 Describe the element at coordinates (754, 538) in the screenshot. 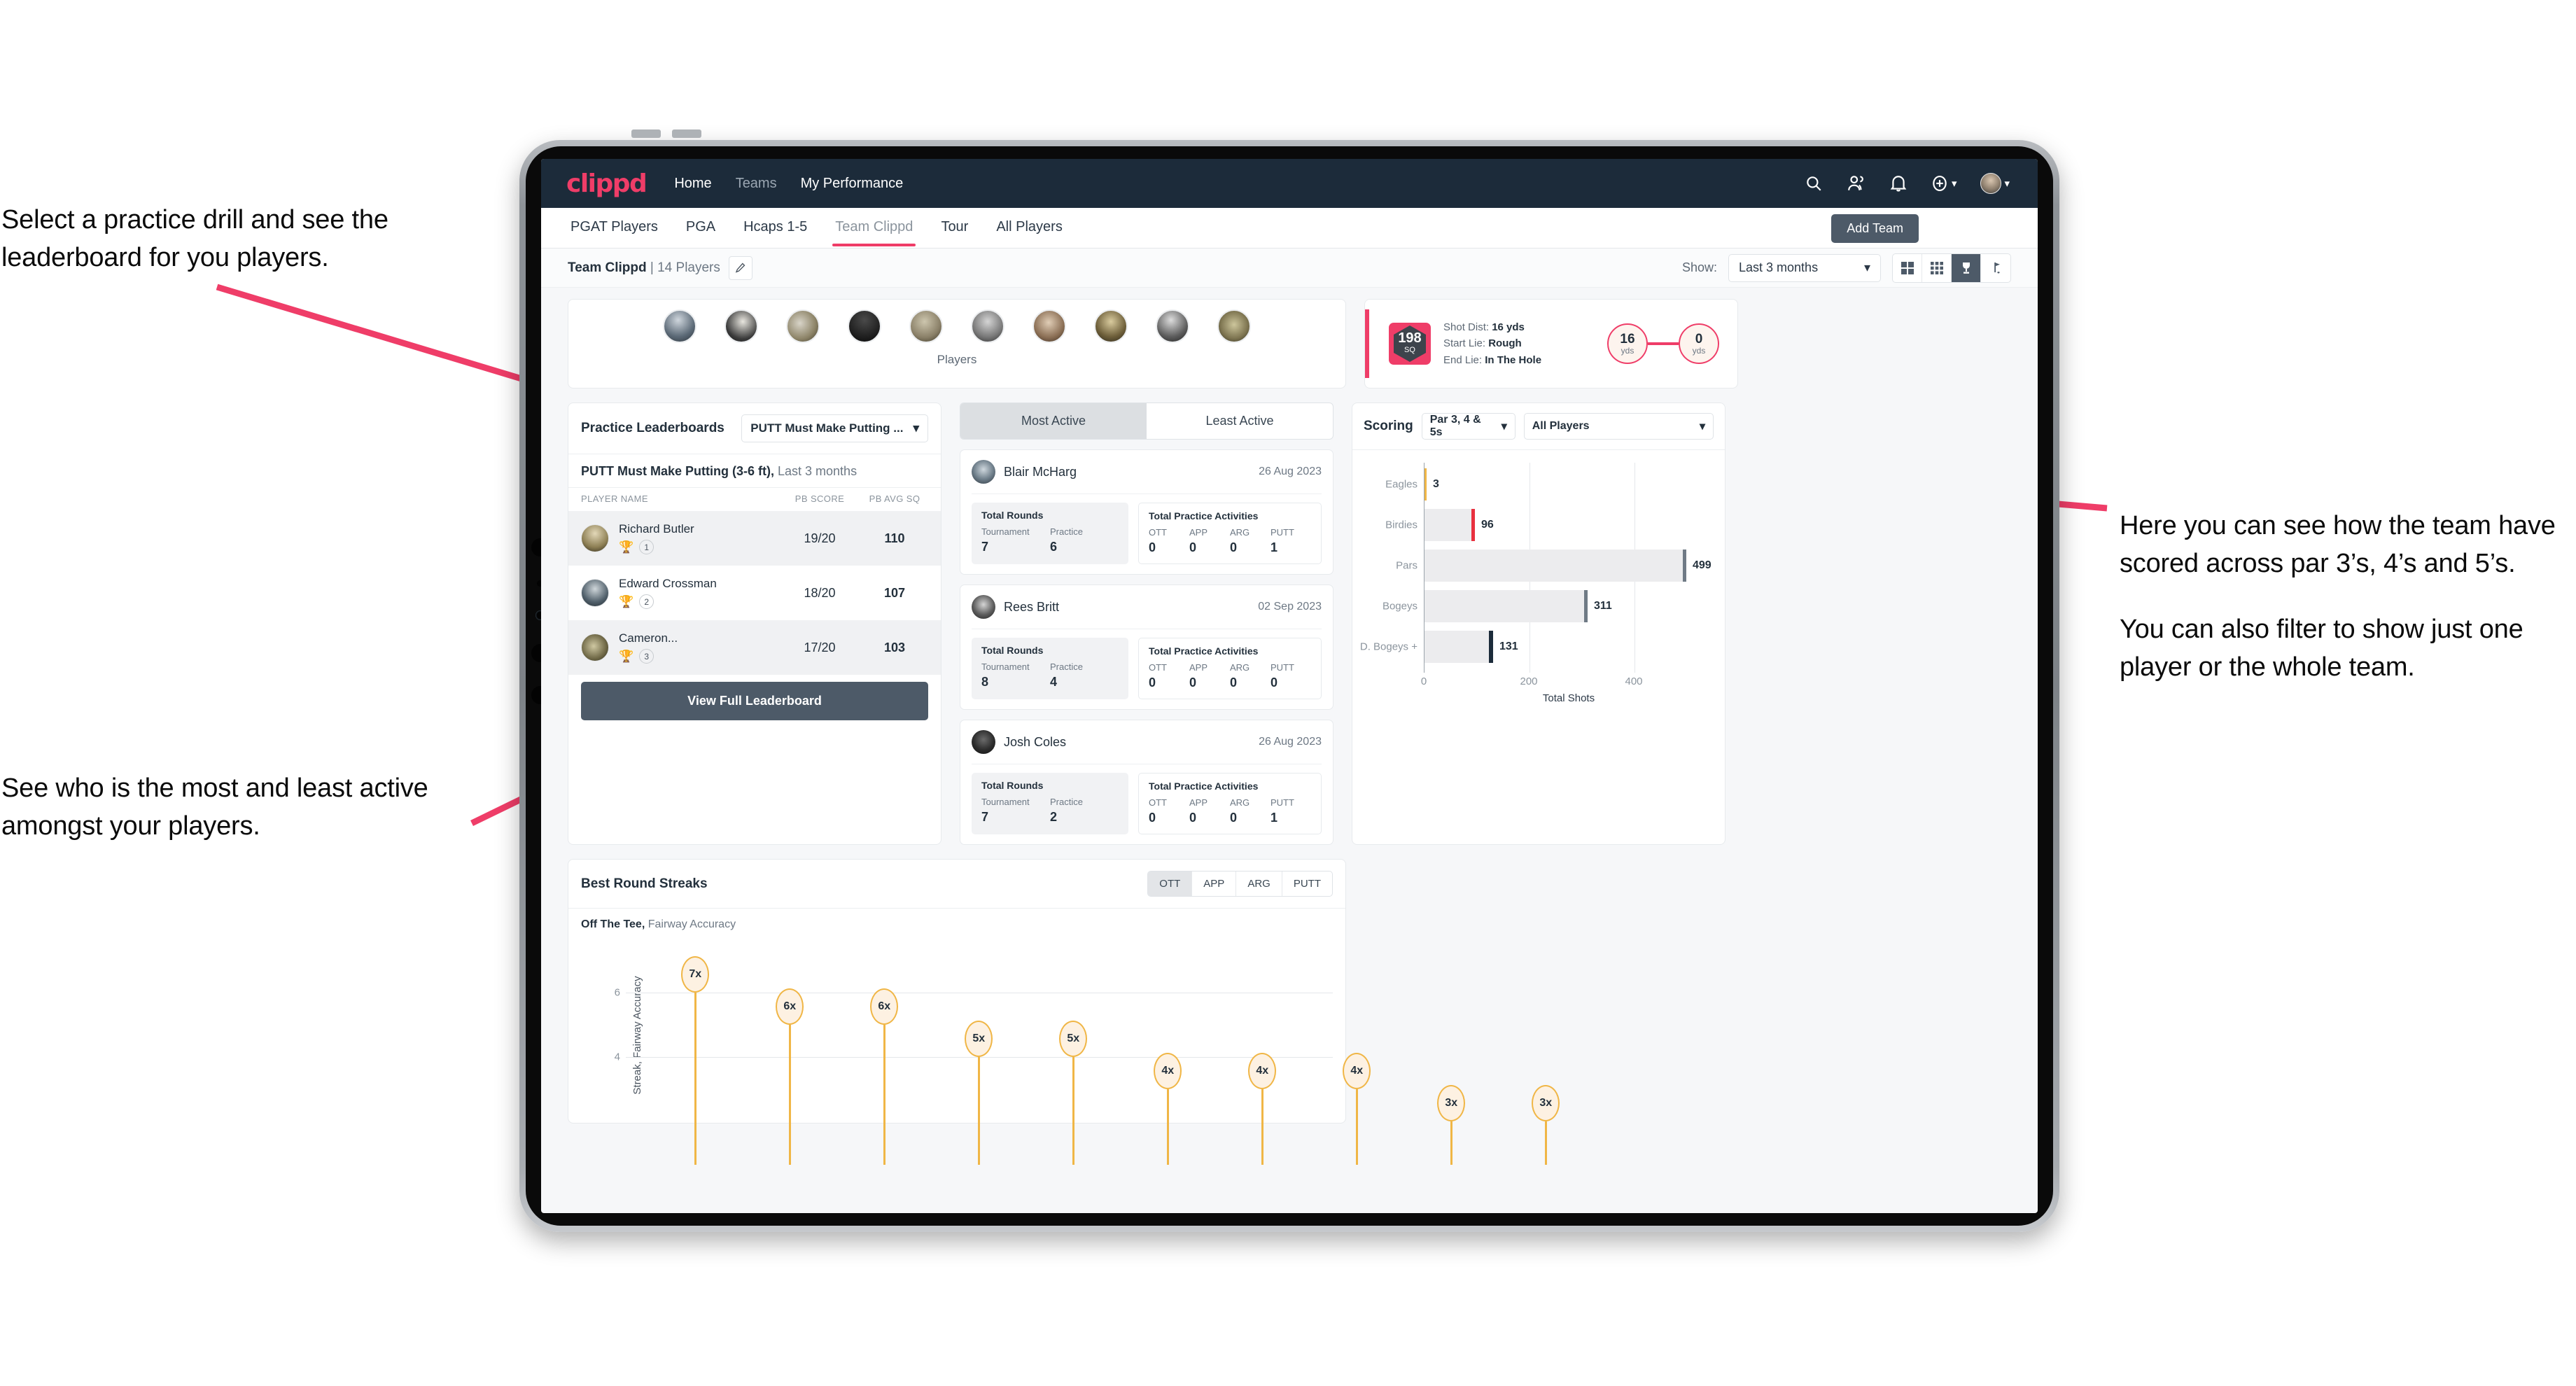

I see `table-row: Richard Butler 🏆 1 19/20 110` at that location.